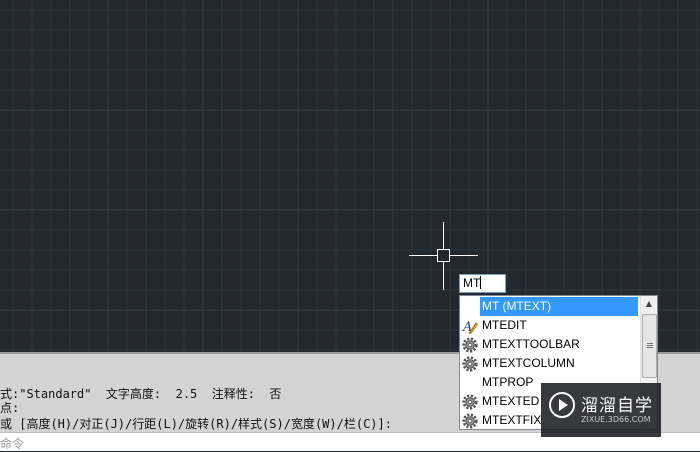 The image size is (700, 452). I want to click on autocomplete-item-mtedit: A MTEDIT, so click(551, 325).